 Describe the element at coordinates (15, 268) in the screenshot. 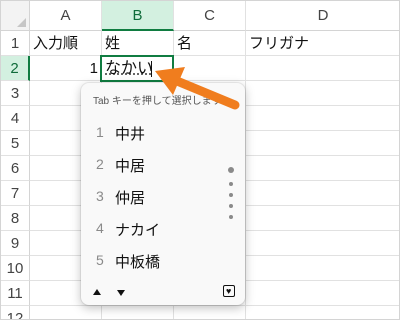

I see `row-header-10: 10` at that location.